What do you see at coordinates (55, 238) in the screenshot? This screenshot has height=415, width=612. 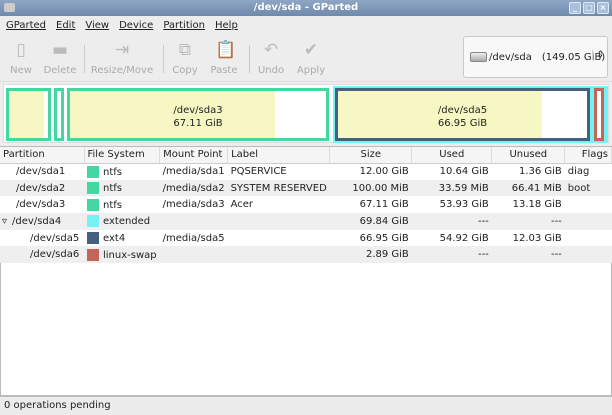 I see `partition-cell: /dev/sda5` at bounding box center [55, 238].